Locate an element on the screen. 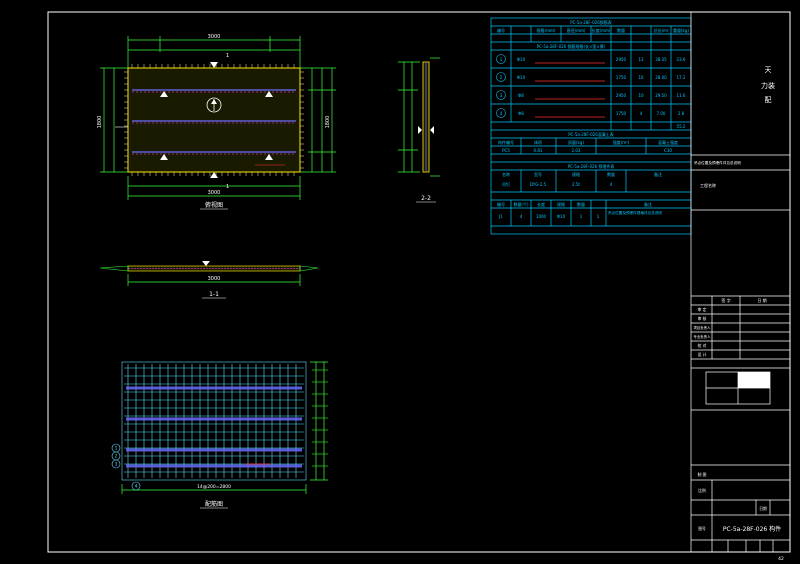 The image size is (800, 564). section-mark-top: 1 is located at coordinates (227, 56).